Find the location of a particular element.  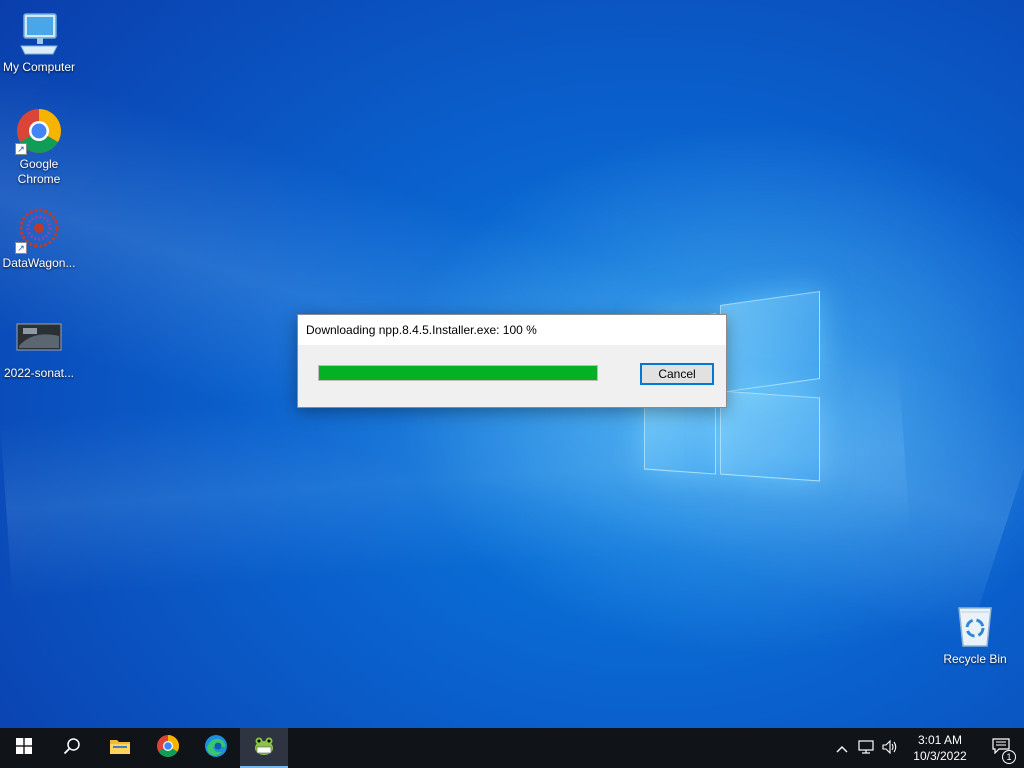

desktop-icon-my-computer: My Computer is located at coordinates (39, 42).